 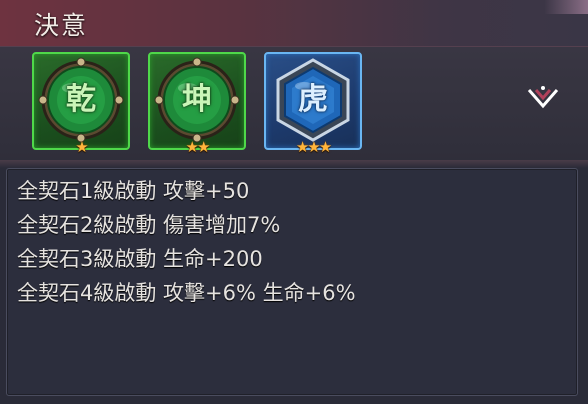 What do you see at coordinates (149, 225) in the screenshot?
I see `bonus-line-2: 全契石2級啟動 傷害增加7%` at bounding box center [149, 225].